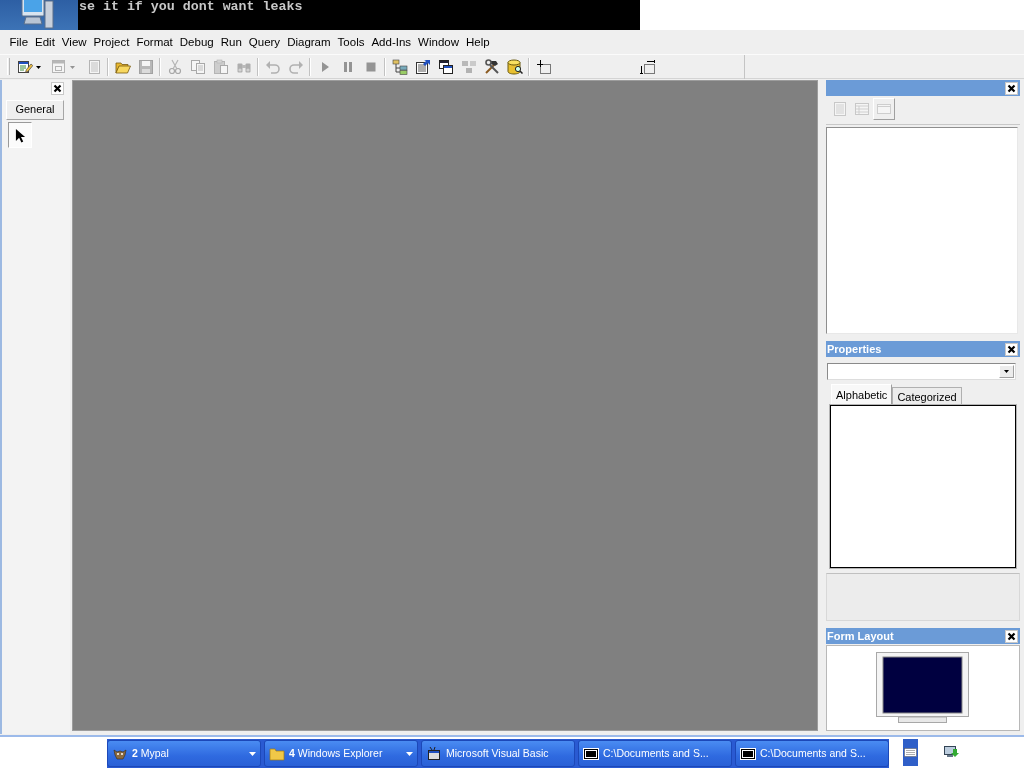  I want to click on menu-item: Debug, so click(197, 42).